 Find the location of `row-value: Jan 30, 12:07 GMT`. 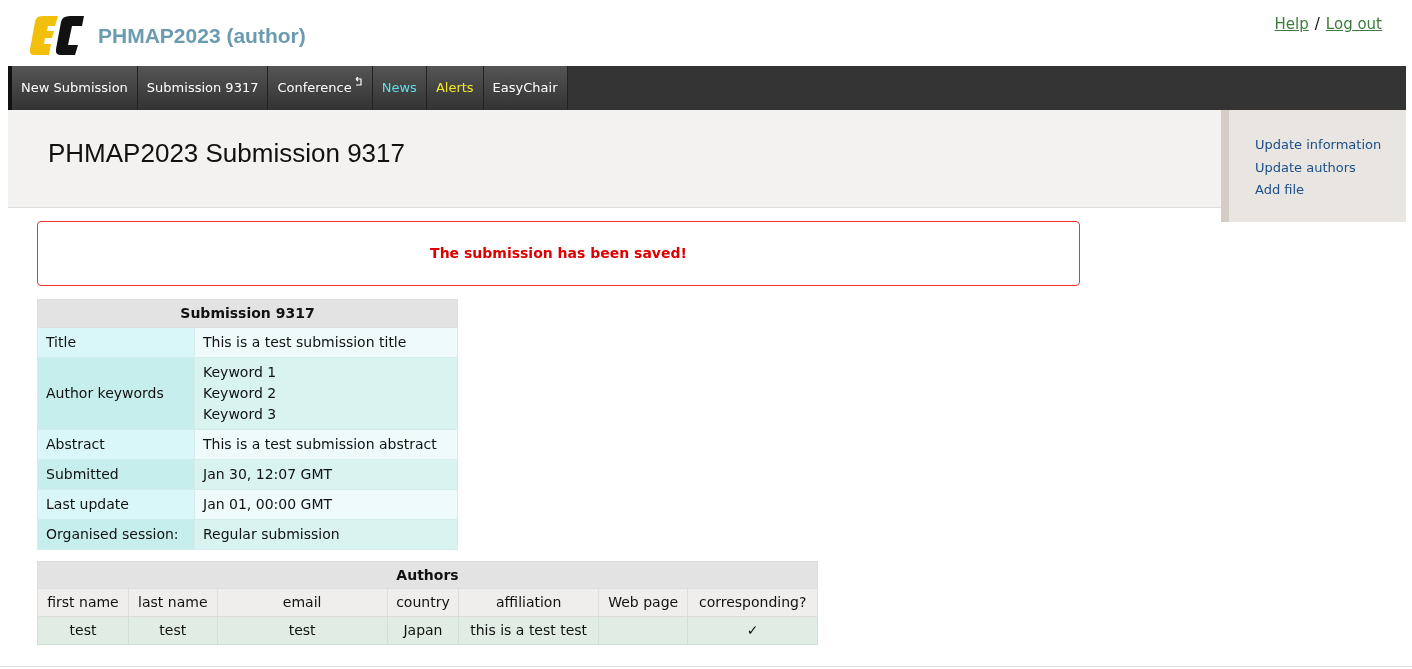

row-value: Jan 30, 12:07 GMT is located at coordinates (326, 474).